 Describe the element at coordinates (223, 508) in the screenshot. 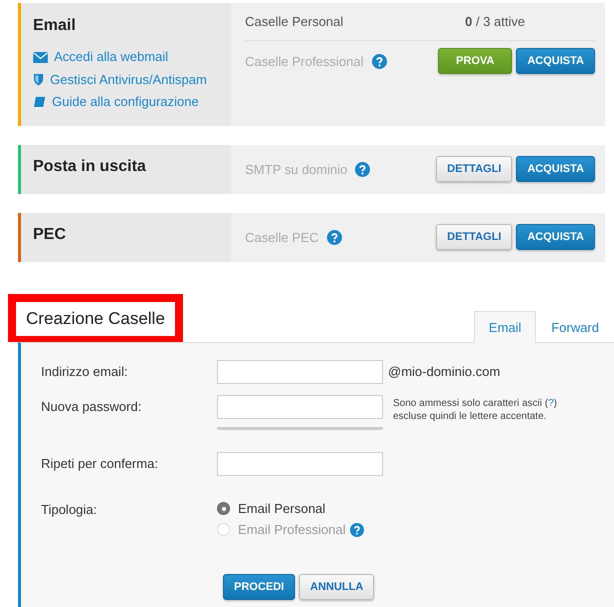

I see `radio-button` at that location.